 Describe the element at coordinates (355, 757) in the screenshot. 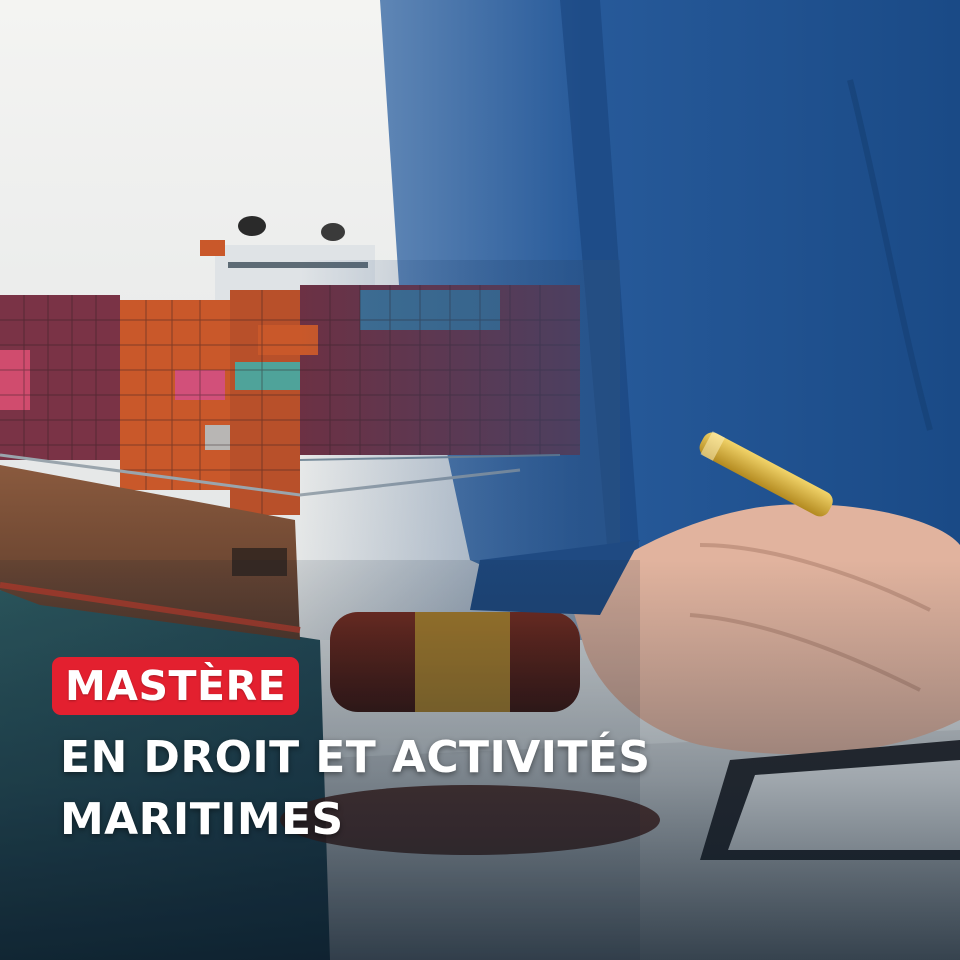

I see `title-line-1: EN DROIT ET ACTIVITÉS` at that location.